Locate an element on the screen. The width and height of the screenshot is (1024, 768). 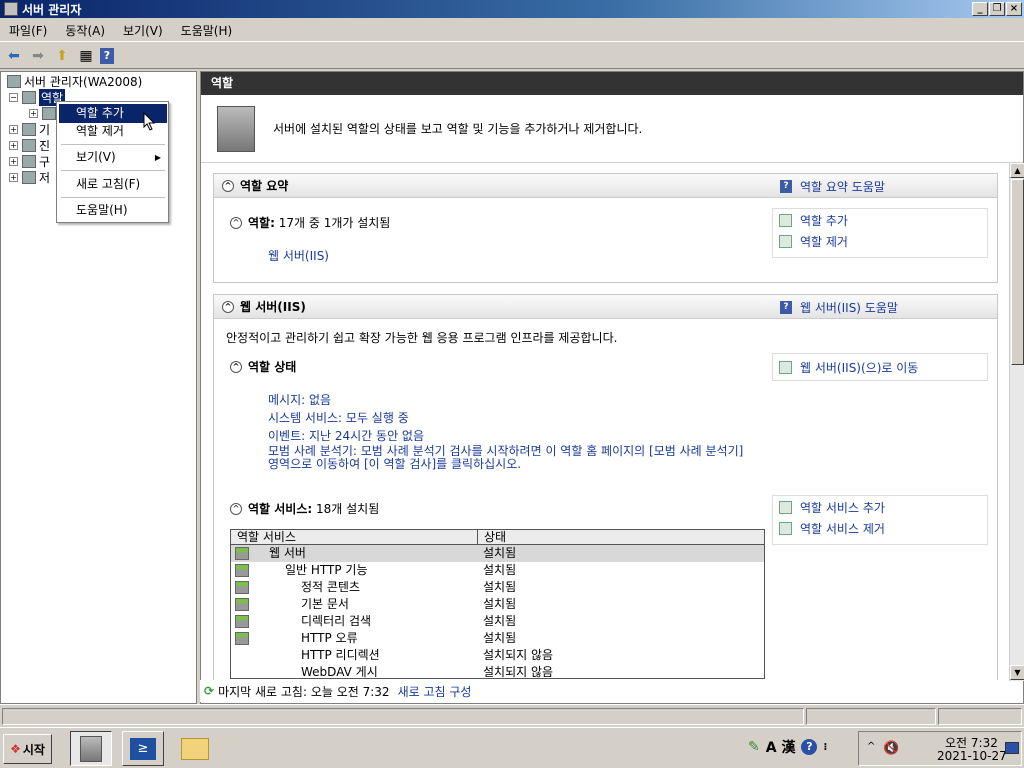
table-row: 웹 서버 설치됨 is located at coordinates (497, 553).